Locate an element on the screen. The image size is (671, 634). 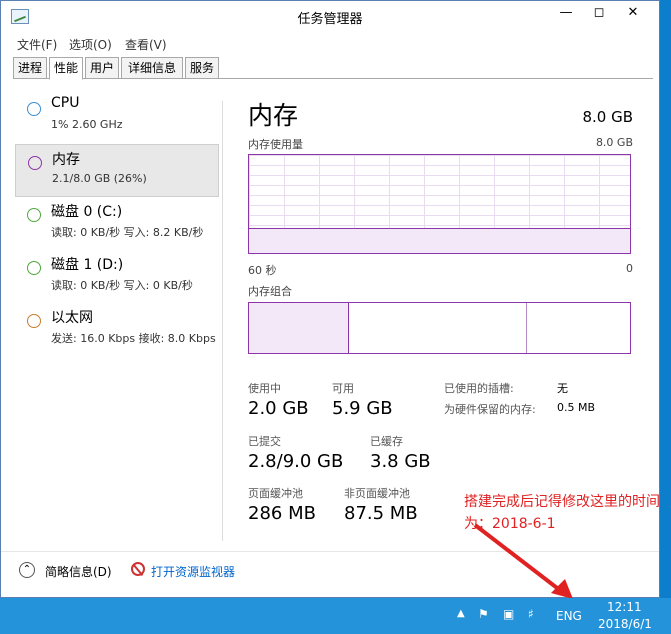
tab-details: 详细信息 is located at coordinates (152, 68).